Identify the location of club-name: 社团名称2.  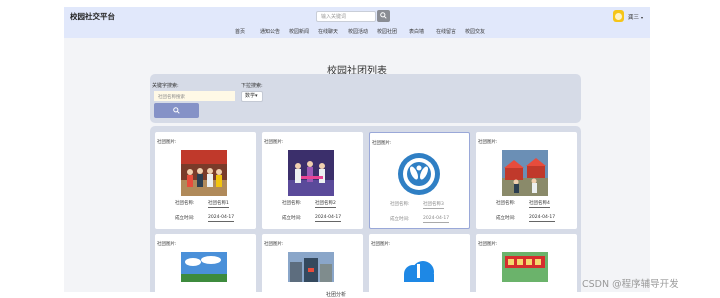
(325, 204).